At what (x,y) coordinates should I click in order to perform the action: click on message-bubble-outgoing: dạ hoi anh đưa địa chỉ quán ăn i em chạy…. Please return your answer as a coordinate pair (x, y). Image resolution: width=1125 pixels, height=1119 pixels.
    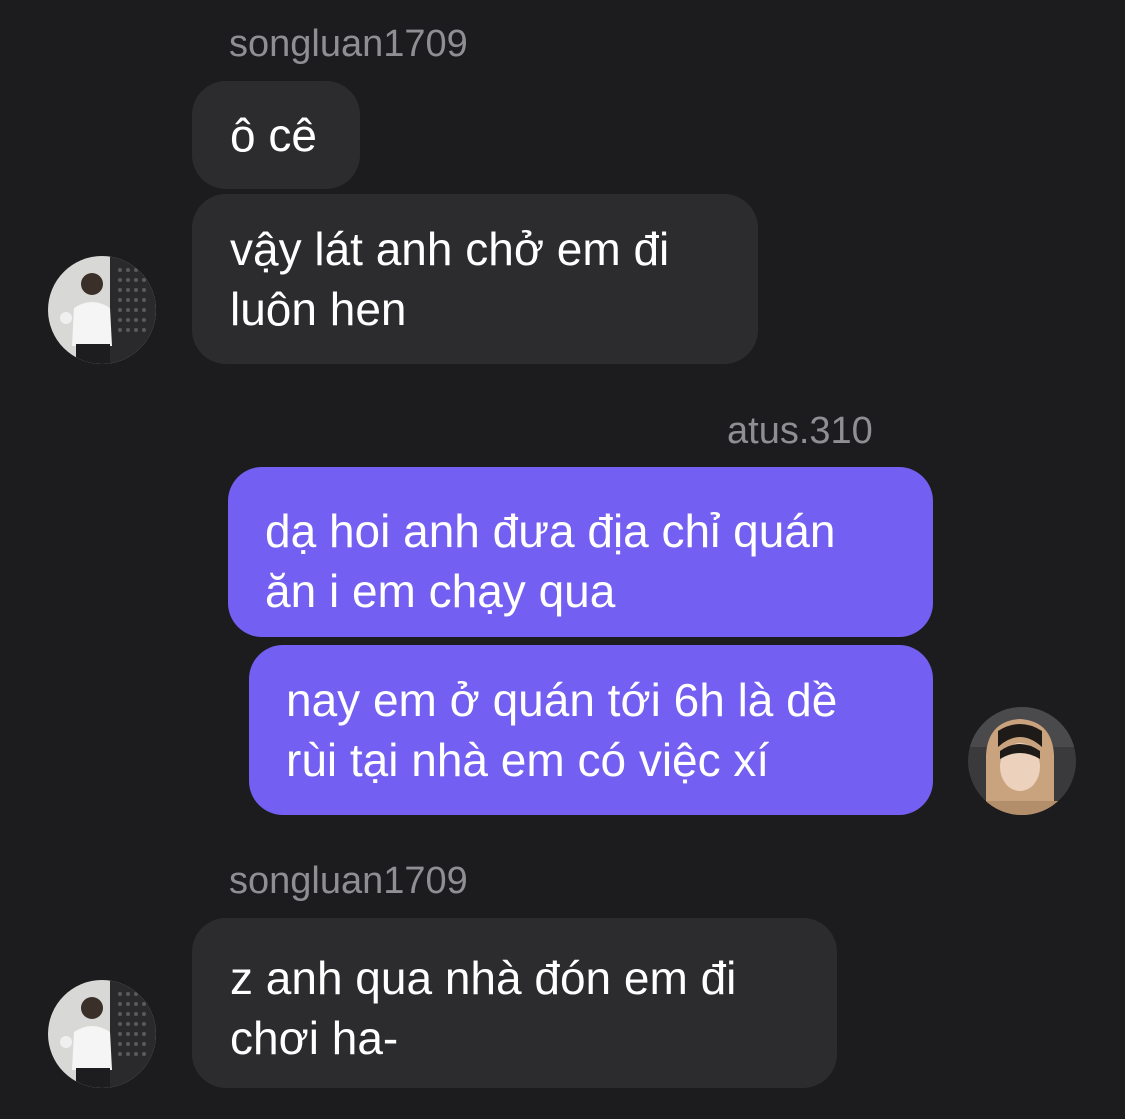
    Looking at the image, I should click on (580, 552).